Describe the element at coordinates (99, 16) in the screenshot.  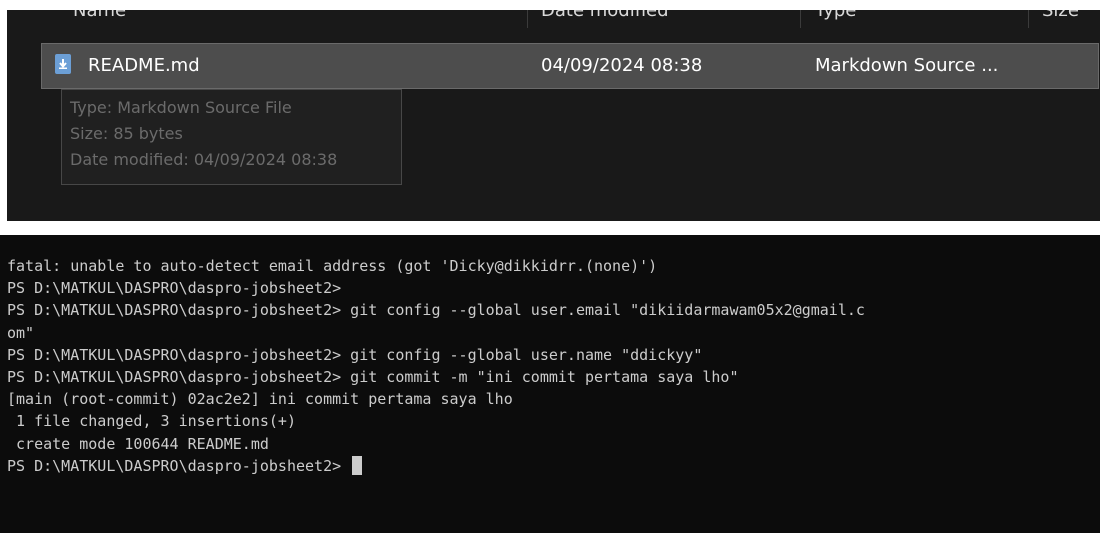
I see `column-header-name: Name` at that location.